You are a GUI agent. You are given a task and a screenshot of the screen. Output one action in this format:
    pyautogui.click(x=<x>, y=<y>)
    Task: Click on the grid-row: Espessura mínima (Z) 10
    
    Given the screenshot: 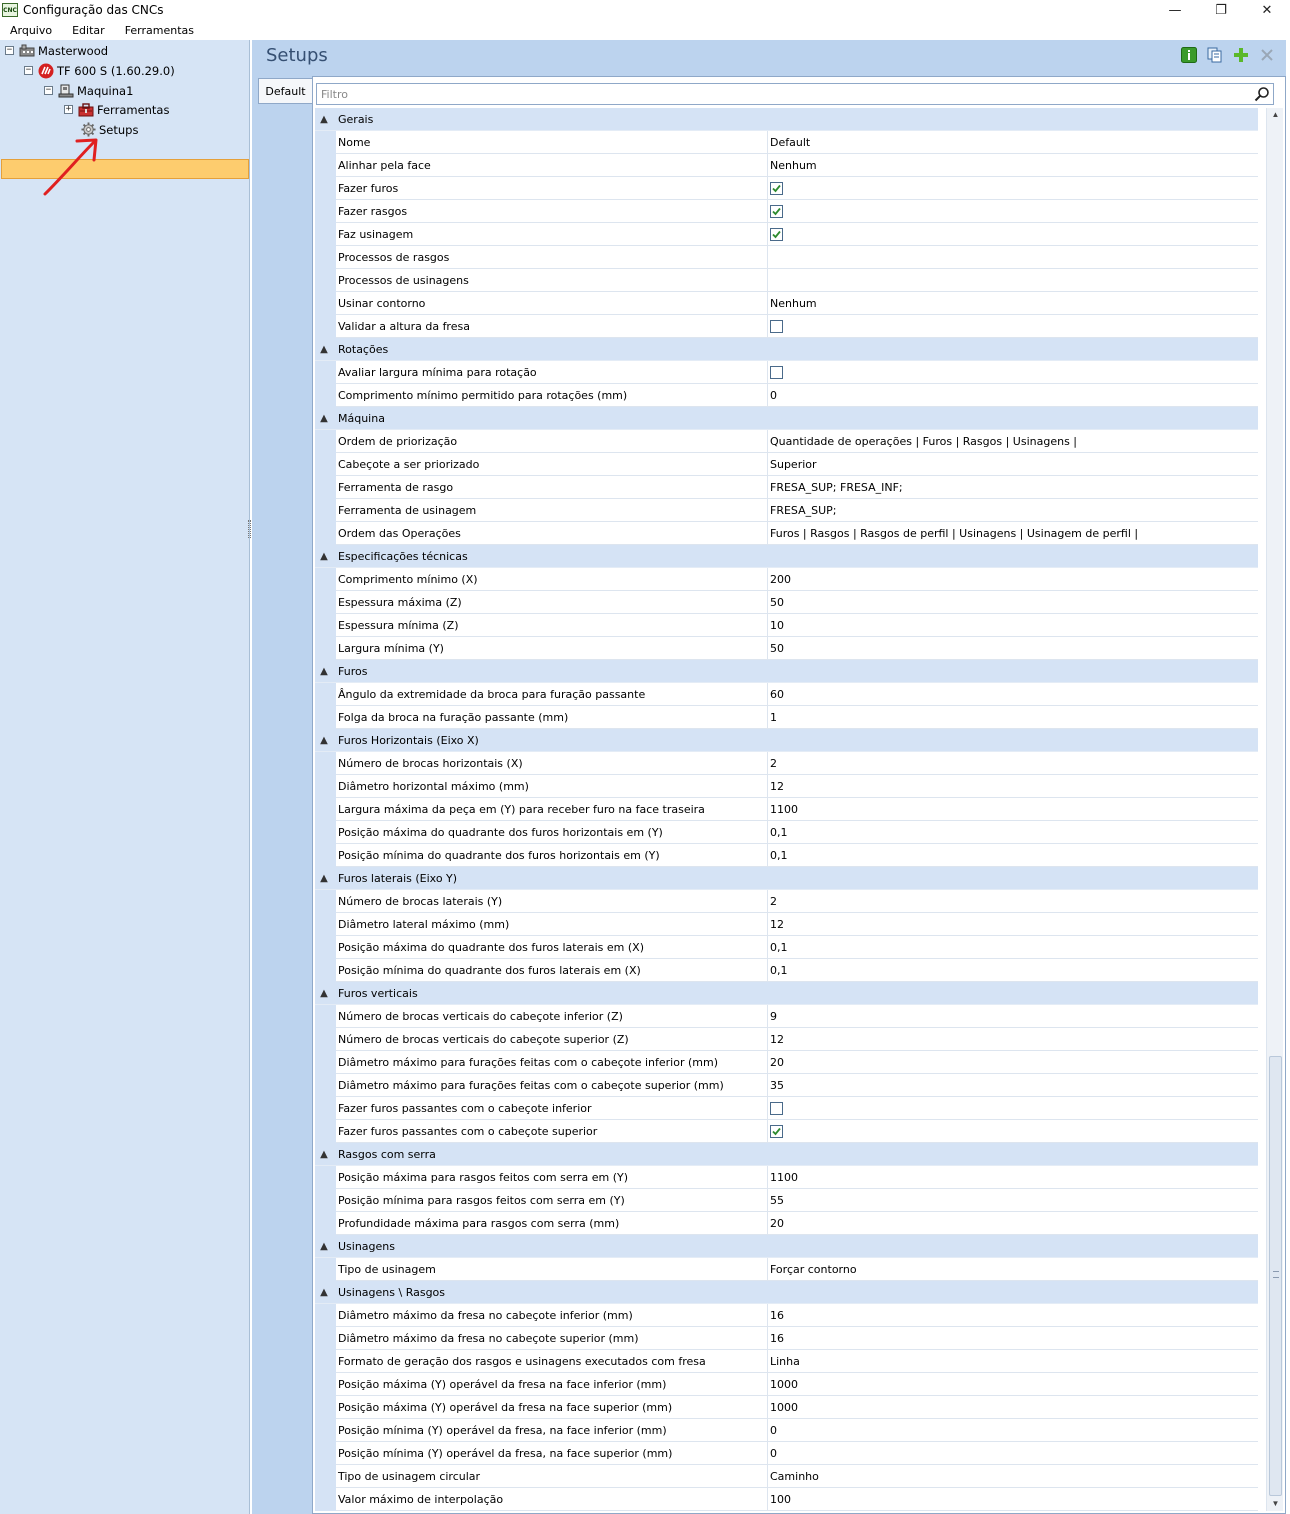 What is the action you would take?
    pyautogui.click(x=786, y=625)
    